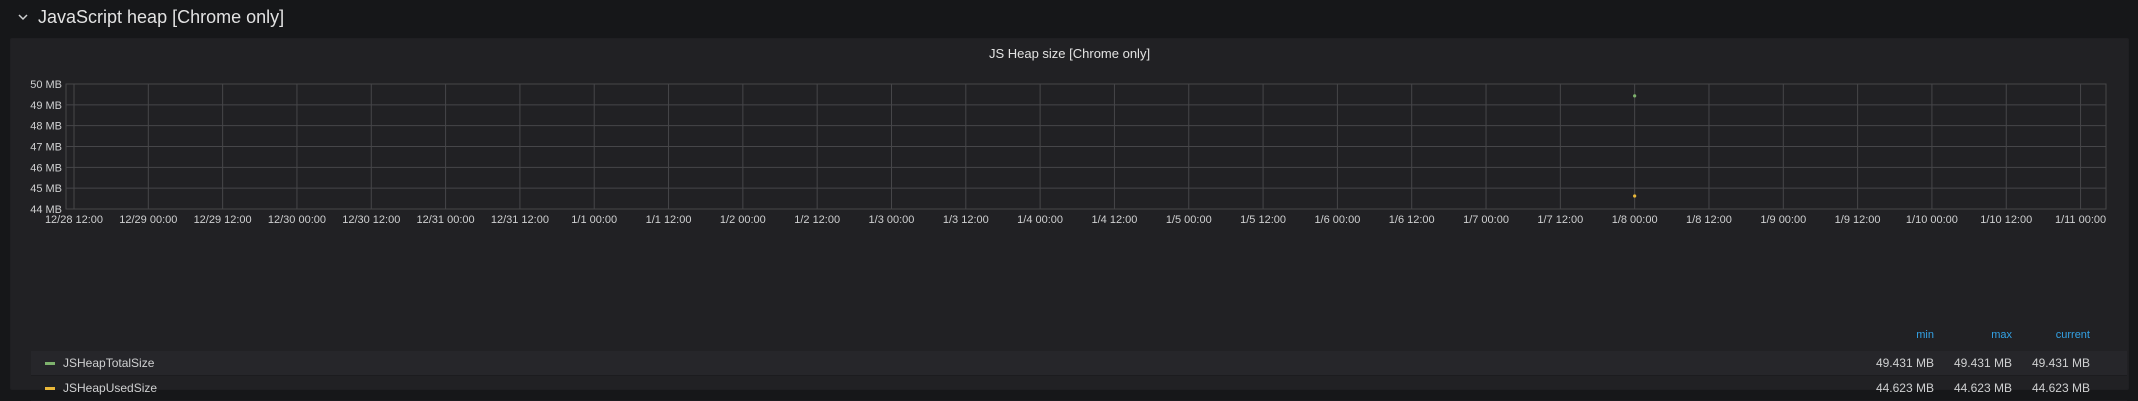 The width and height of the screenshot is (2138, 401). I want to click on row-title: JavaScript heap [Chrome only], so click(161, 17).